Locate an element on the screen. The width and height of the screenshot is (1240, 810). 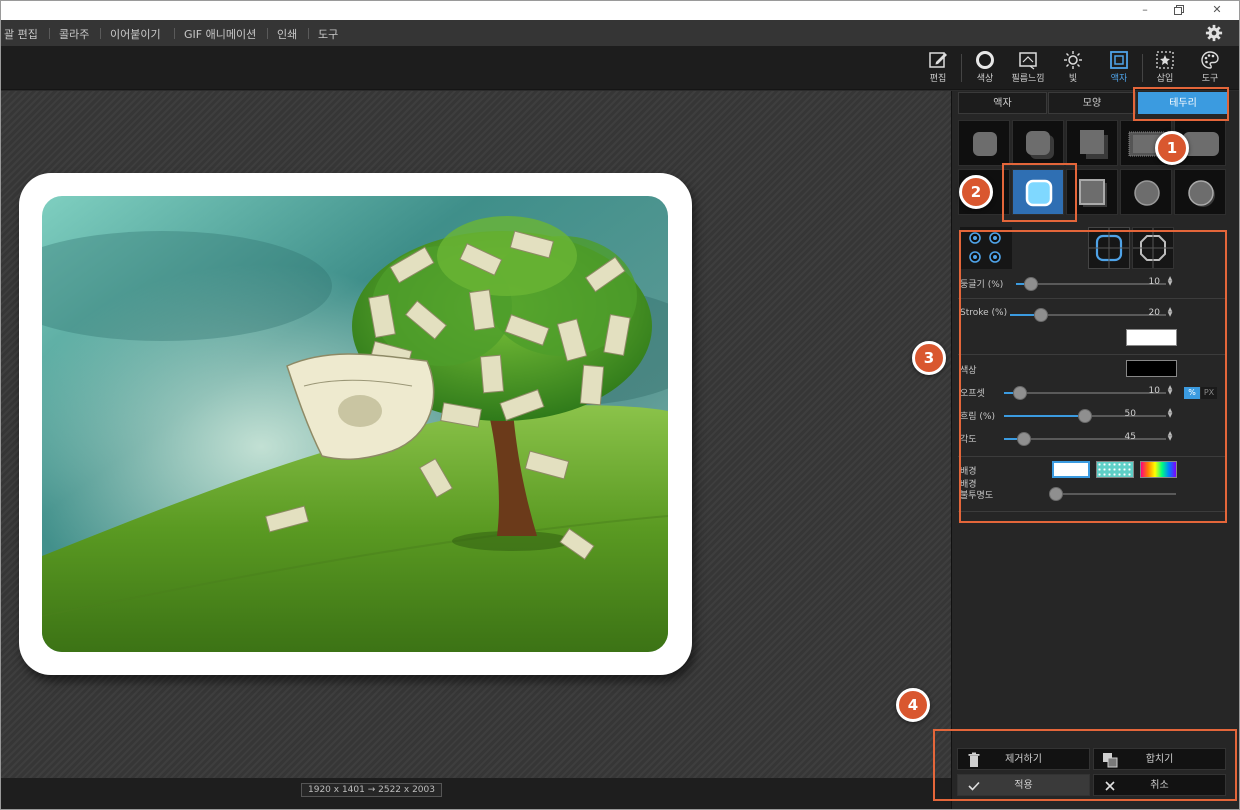
tab-frame: 액자 is located at coordinates (1002, 103).